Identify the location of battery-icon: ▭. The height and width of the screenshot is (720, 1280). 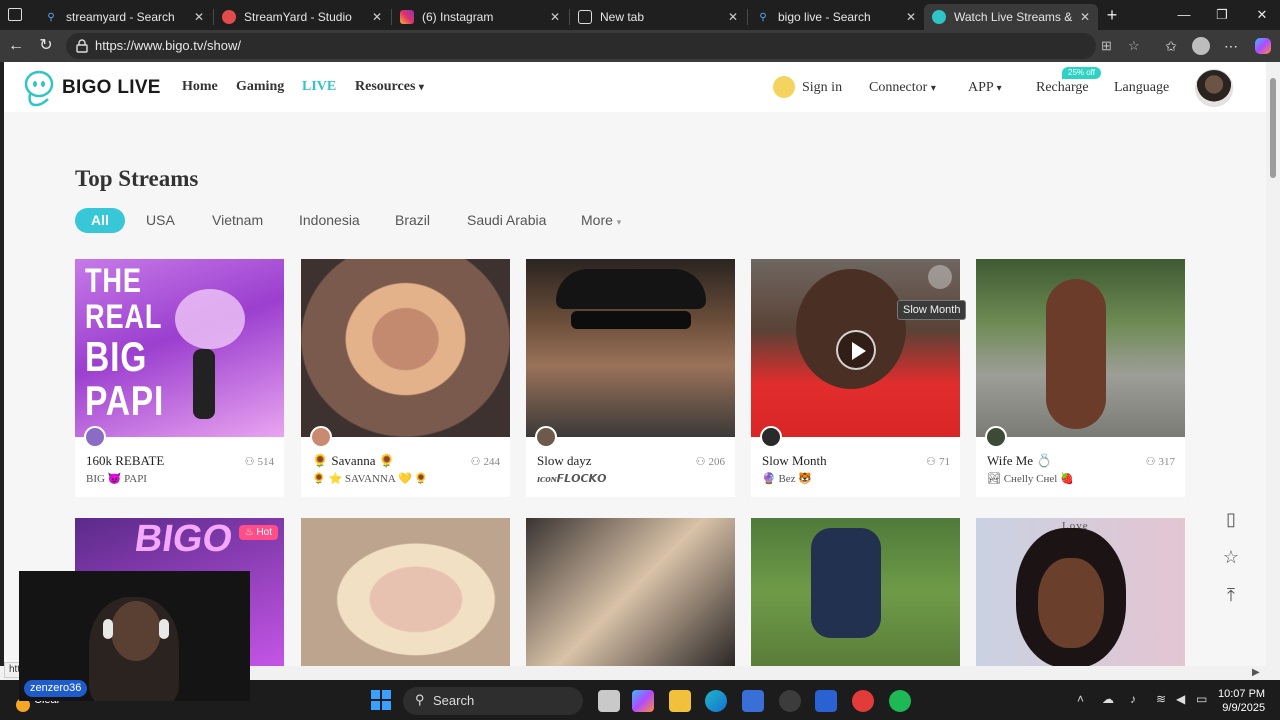
(1201, 699).